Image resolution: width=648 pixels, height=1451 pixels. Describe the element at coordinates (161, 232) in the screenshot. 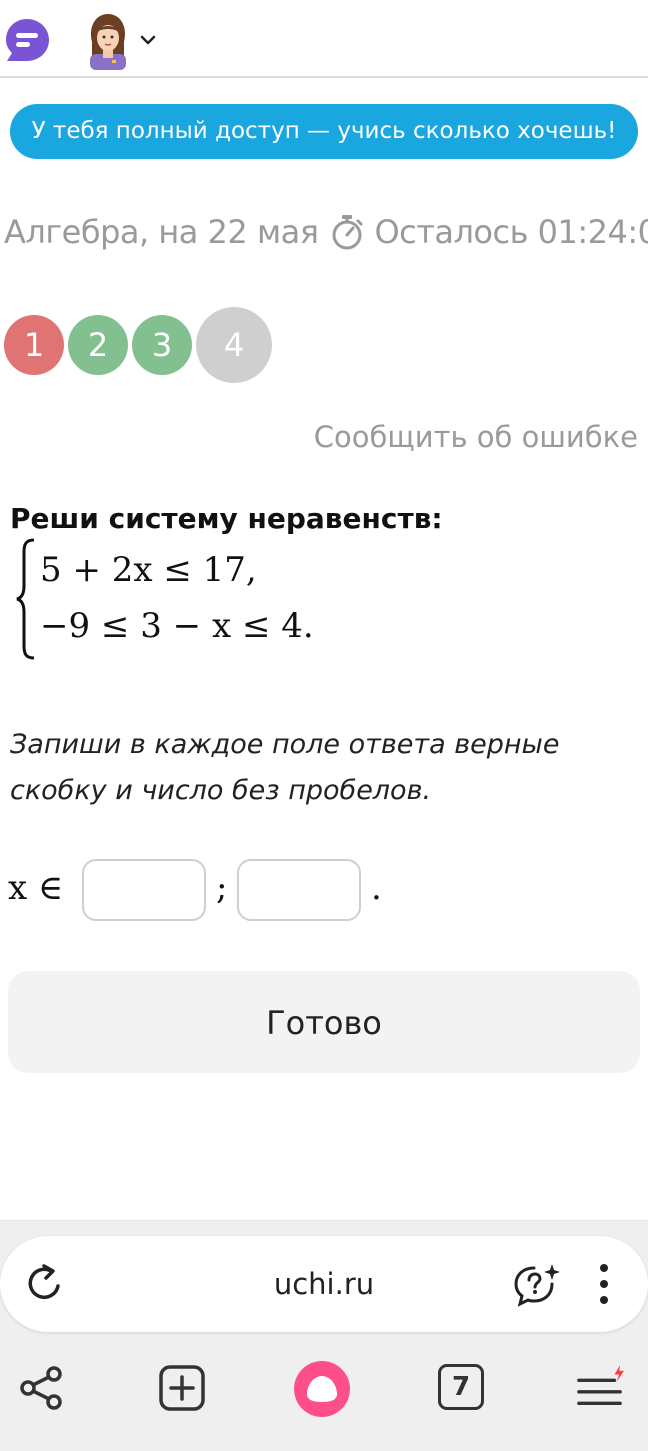

I see `lesson-title: Алгебра, на 22 мая` at that location.